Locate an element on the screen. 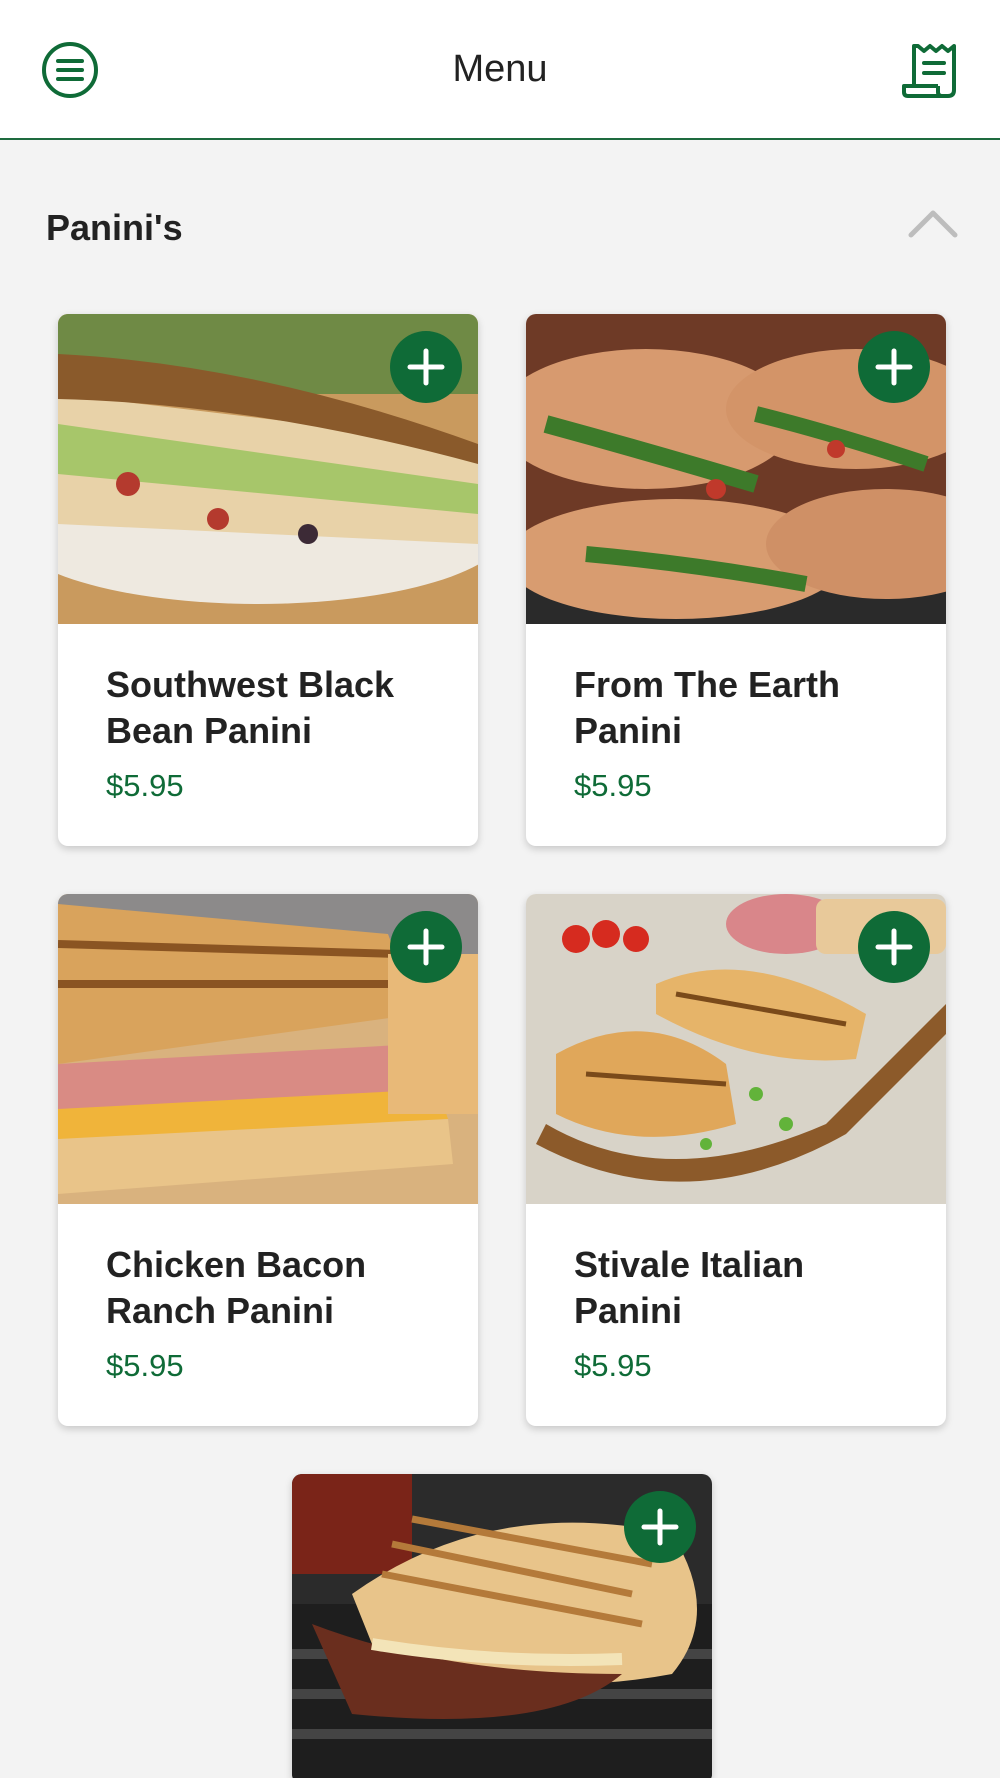 The height and width of the screenshot is (1778, 1000). section-title: Panini's is located at coordinates (114, 227).